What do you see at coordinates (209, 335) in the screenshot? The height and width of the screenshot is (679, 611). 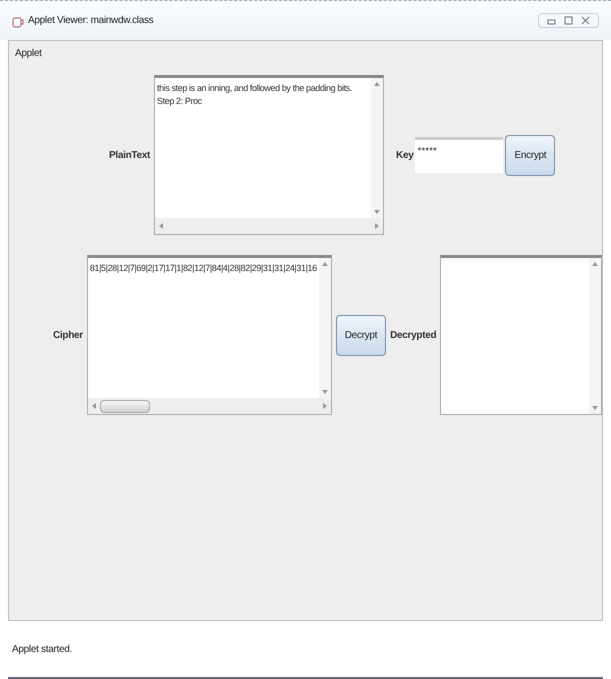 I see `cipher-area: 81|5|28|12|7|69|2|17|17|1|82|12|7|84|4|28|82|29|31|31|24|31|16` at bounding box center [209, 335].